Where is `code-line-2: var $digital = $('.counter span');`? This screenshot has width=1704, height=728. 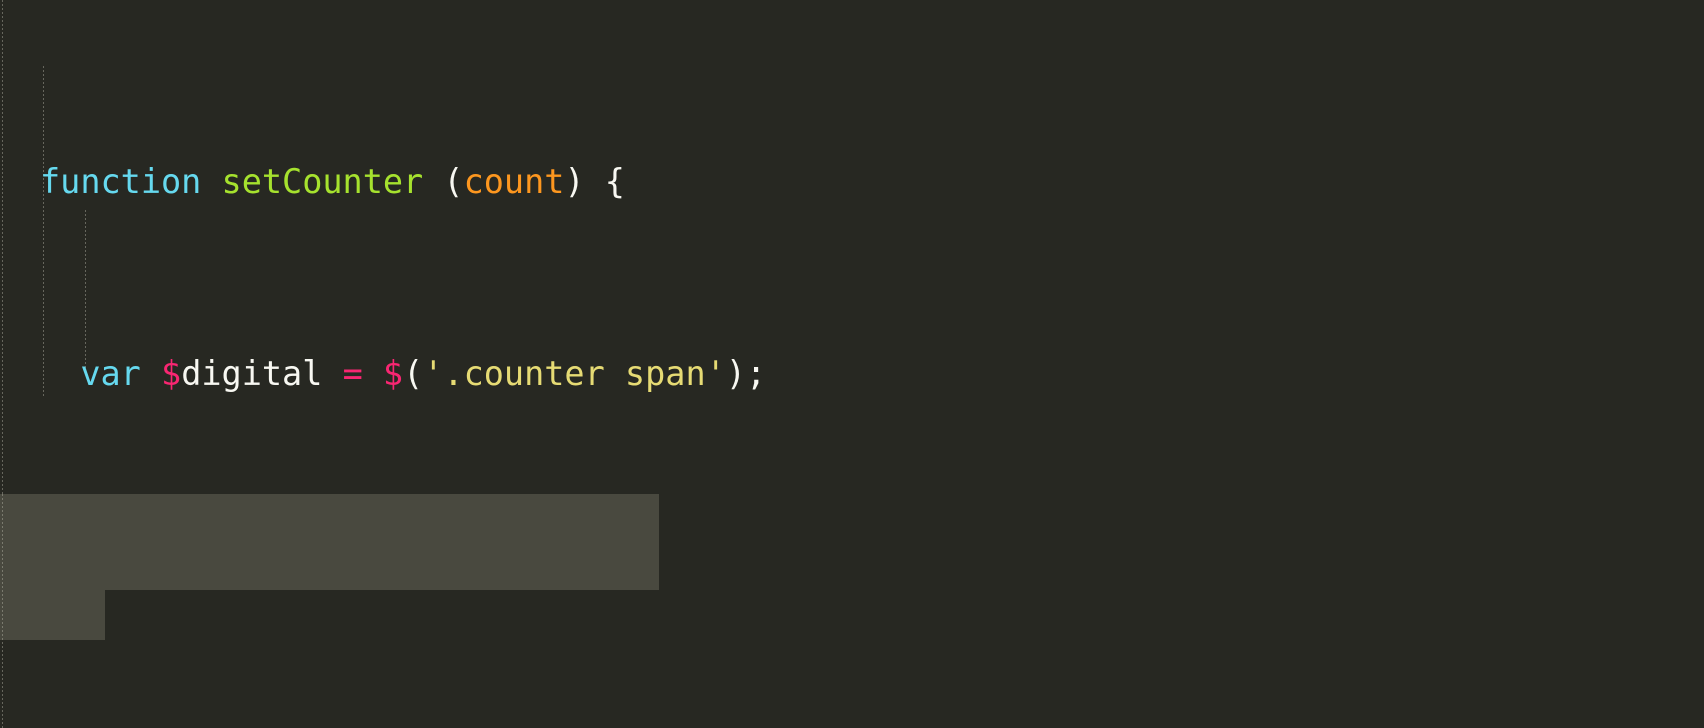 code-line-2: var $digital = $('.counter span'); is located at coordinates (776, 374).